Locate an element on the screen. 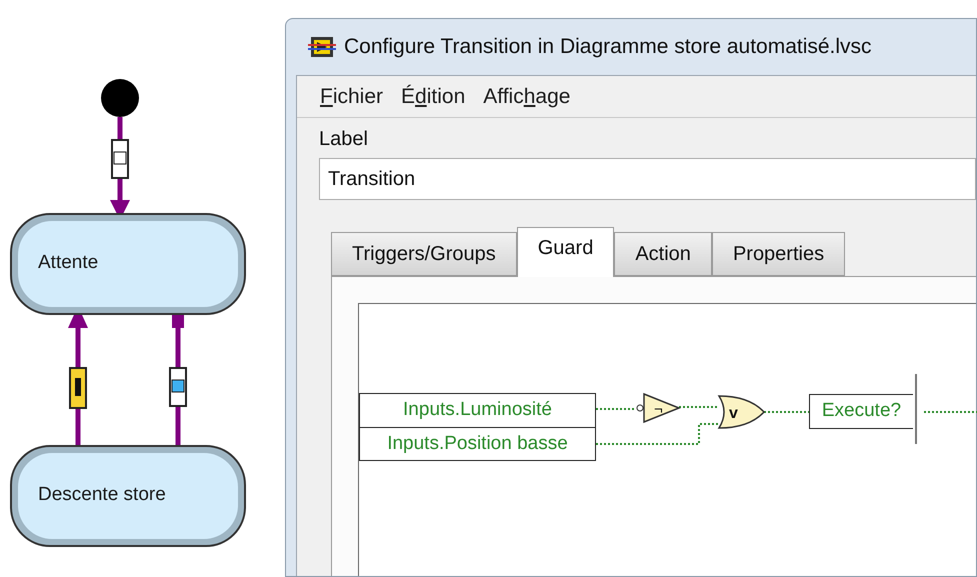 Image resolution: width=977 pixels, height=577 pixels. input-terminal: Inputs.Luminosité is located at coordinates (477, 410).